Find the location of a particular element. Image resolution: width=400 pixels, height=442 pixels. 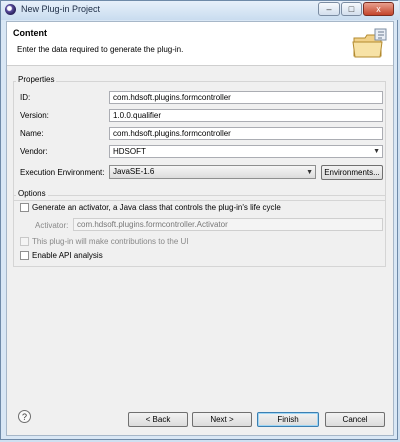

back-button: < Back is located at coordinates (158, 419).